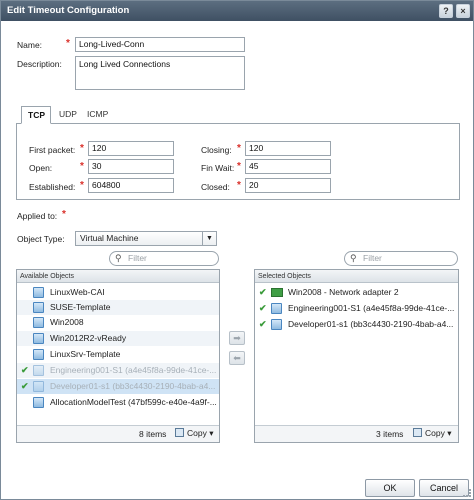 This screenshot has width=474, height=500. Describe the element at coordinates (82, 148) in the screenshot. I see `first-packet-required-mark: *` at that location.